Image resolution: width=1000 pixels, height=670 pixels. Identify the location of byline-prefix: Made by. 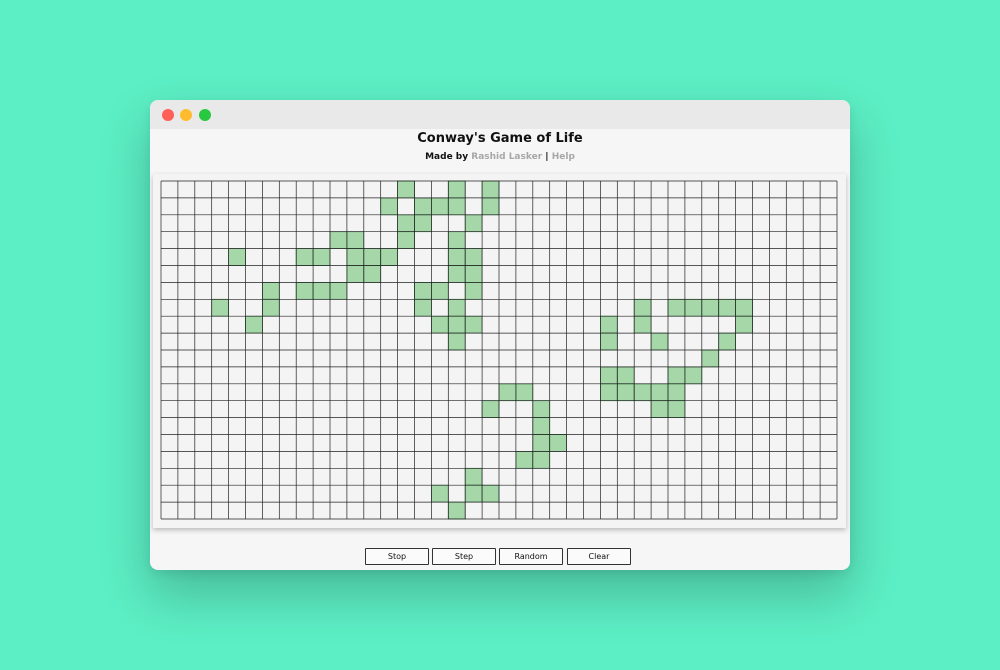
(447, 157).